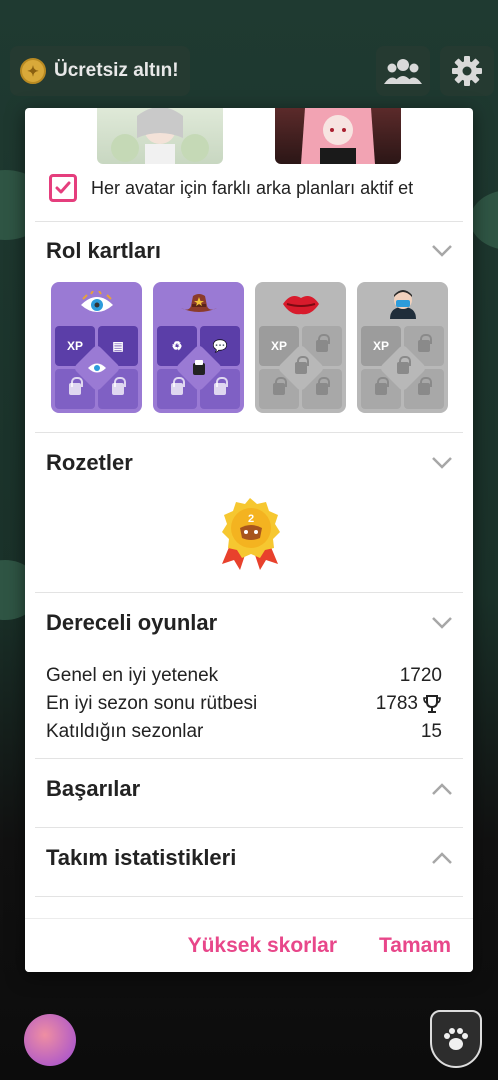  Describe the element at coordinates (402, 304) in the screenshot. I see `mask-person-icon` at that location.